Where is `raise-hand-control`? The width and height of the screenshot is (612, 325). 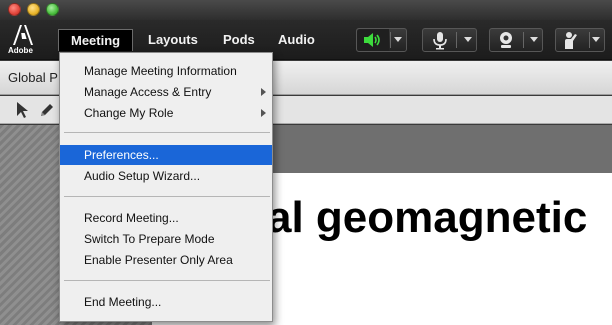 raise-hand-control is located at coordinates (580, 40).